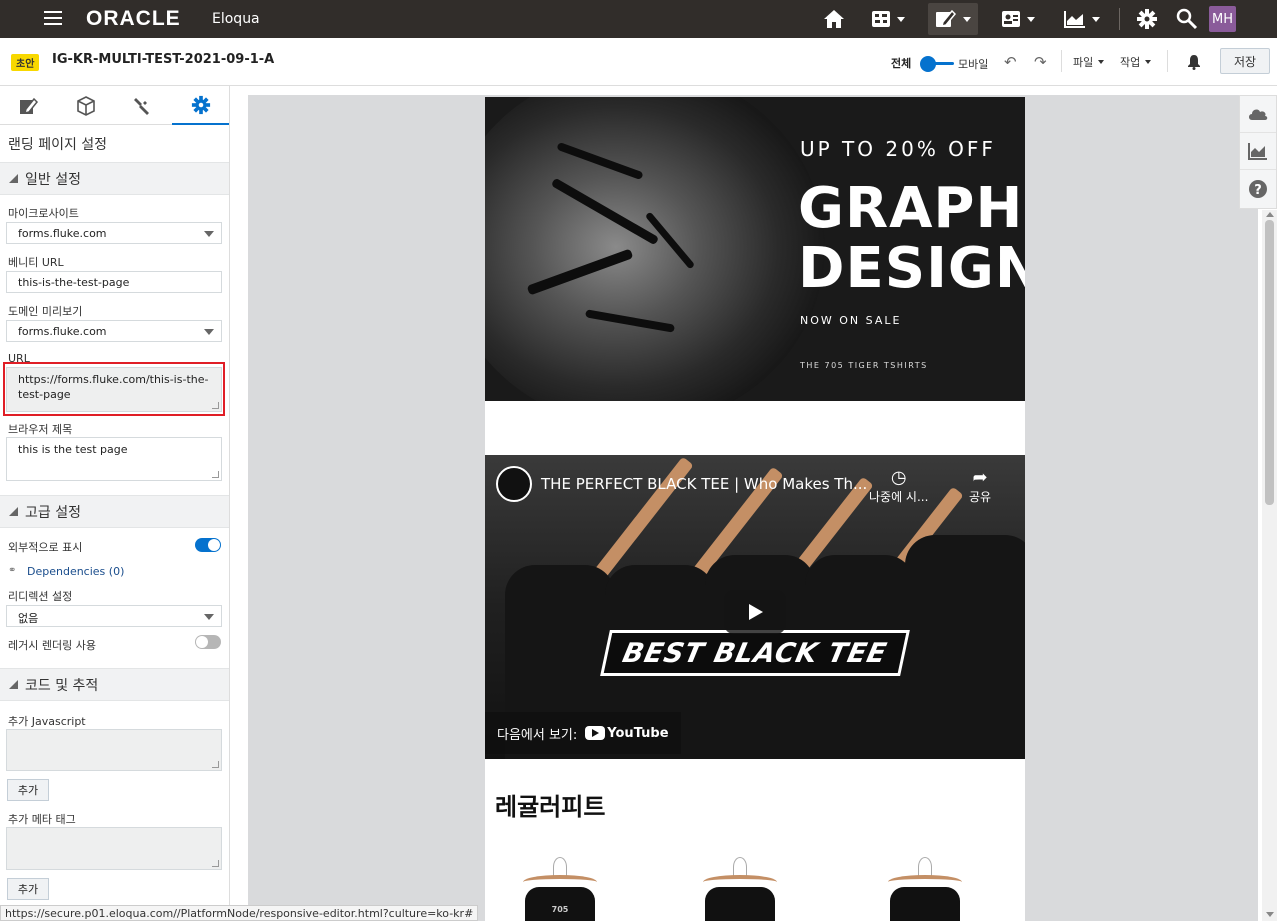 The height and width of the screenshot is (921, 1277). I want to click on sidebar-tabs, so click(114, 105).